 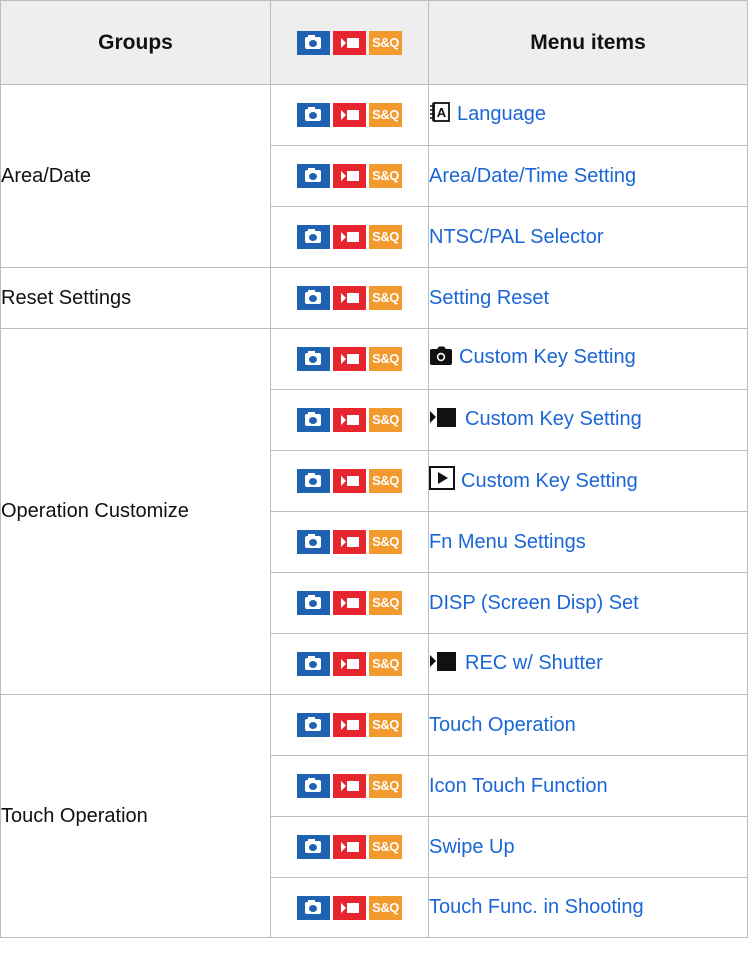 I want to click on menu-item-cell: REC w/ Shutter, so click(x=588, y=664).